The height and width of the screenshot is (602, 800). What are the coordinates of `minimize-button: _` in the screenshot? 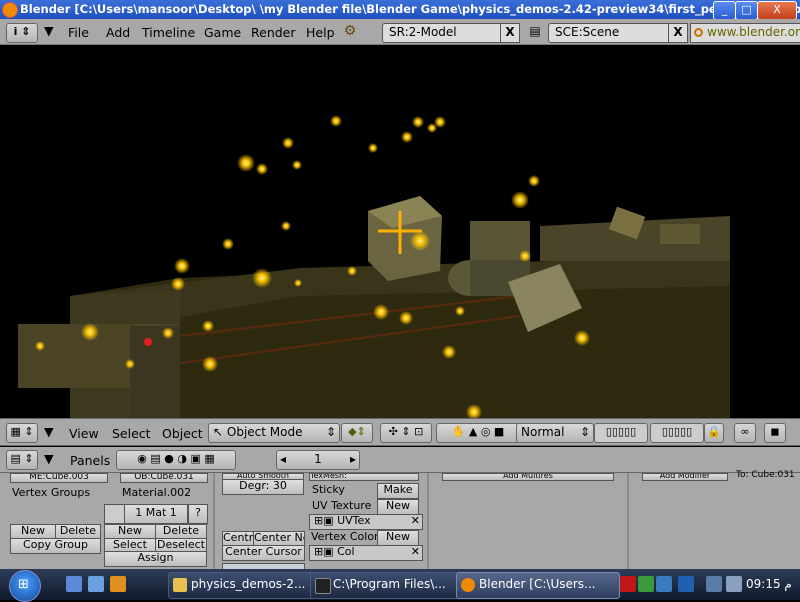 It's located at (724, 10).